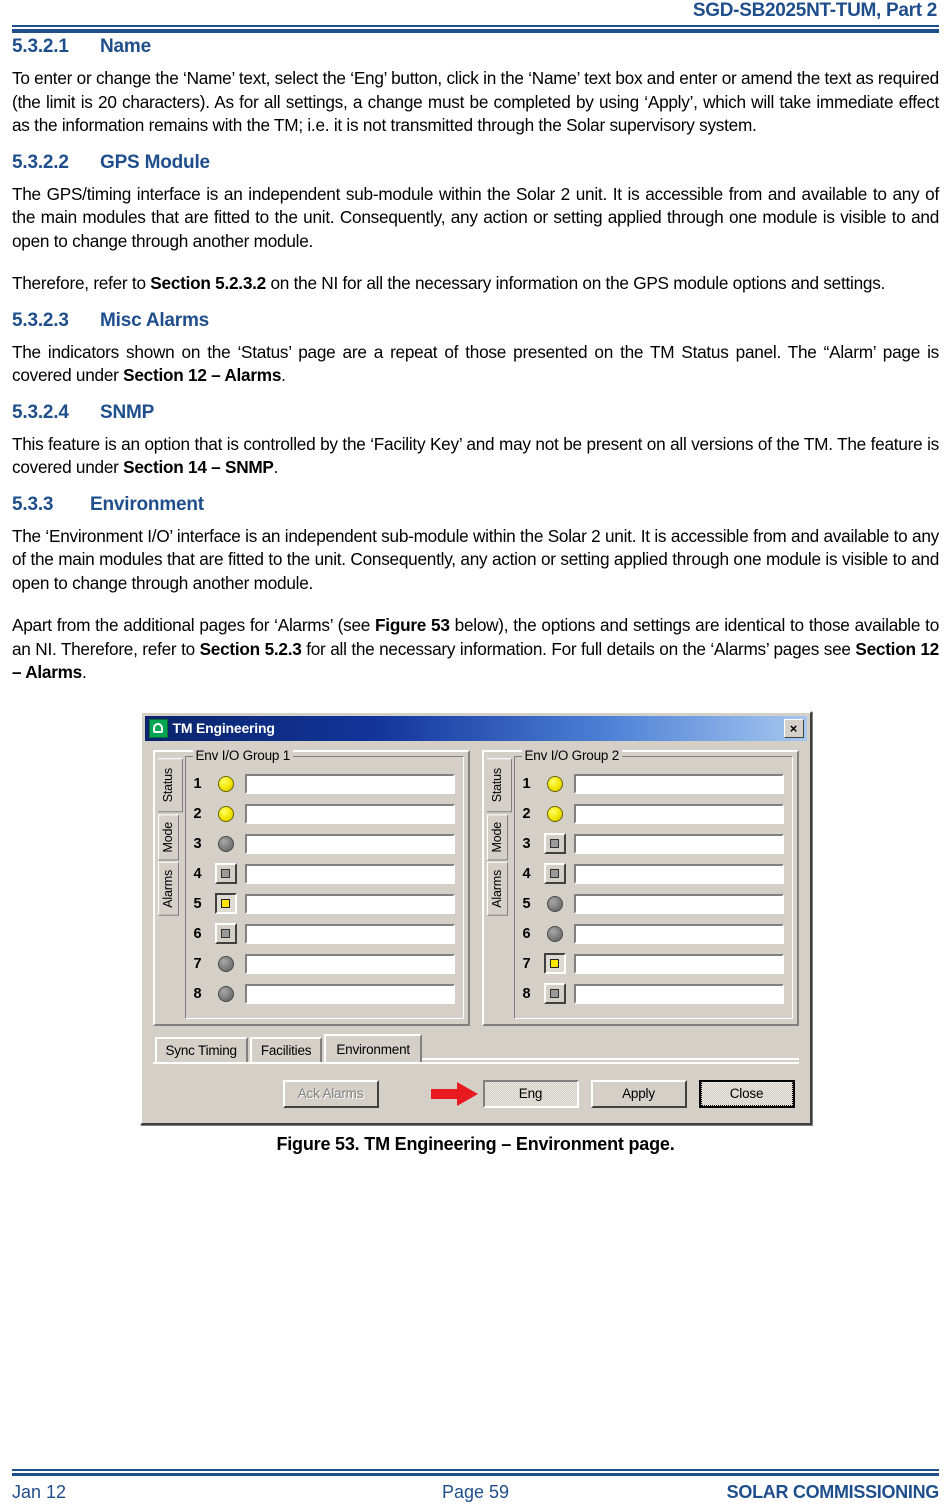  What do you see at coordinates (530, 1093) in the screenshot?
I see `eng-button: Eng` at bounding box center [530, 1093].